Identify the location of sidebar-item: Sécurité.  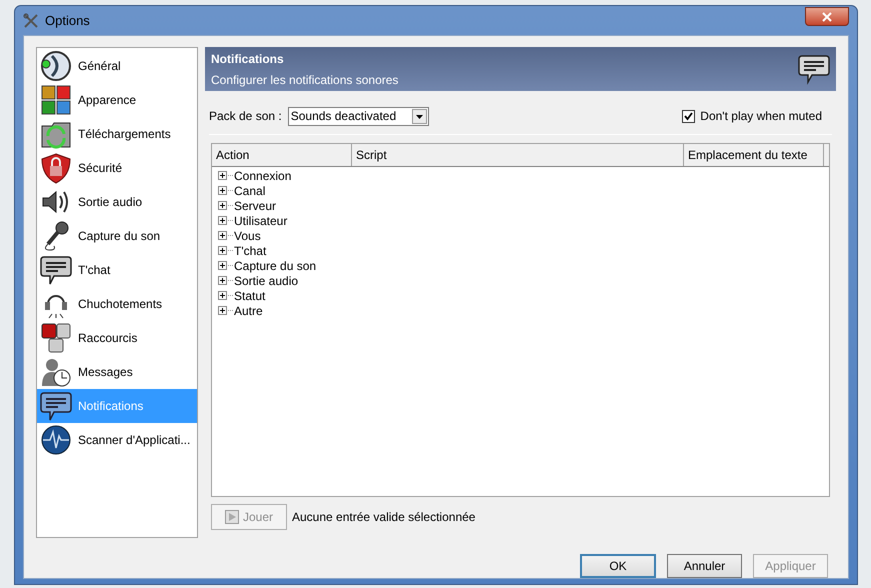
(117, 168).